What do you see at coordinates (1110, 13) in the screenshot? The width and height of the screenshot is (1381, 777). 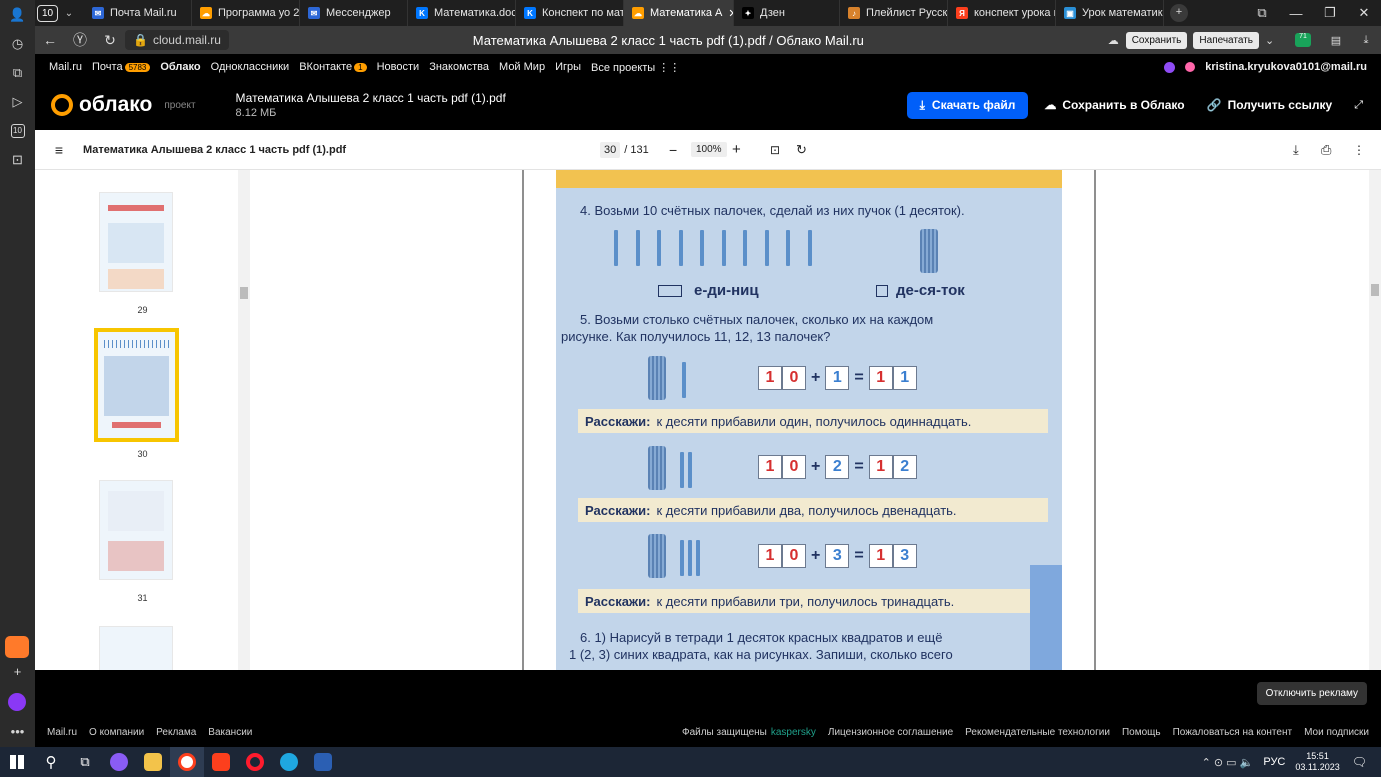 I see `tab: ▣ Урок математик` at bounding box center [1110, 13].